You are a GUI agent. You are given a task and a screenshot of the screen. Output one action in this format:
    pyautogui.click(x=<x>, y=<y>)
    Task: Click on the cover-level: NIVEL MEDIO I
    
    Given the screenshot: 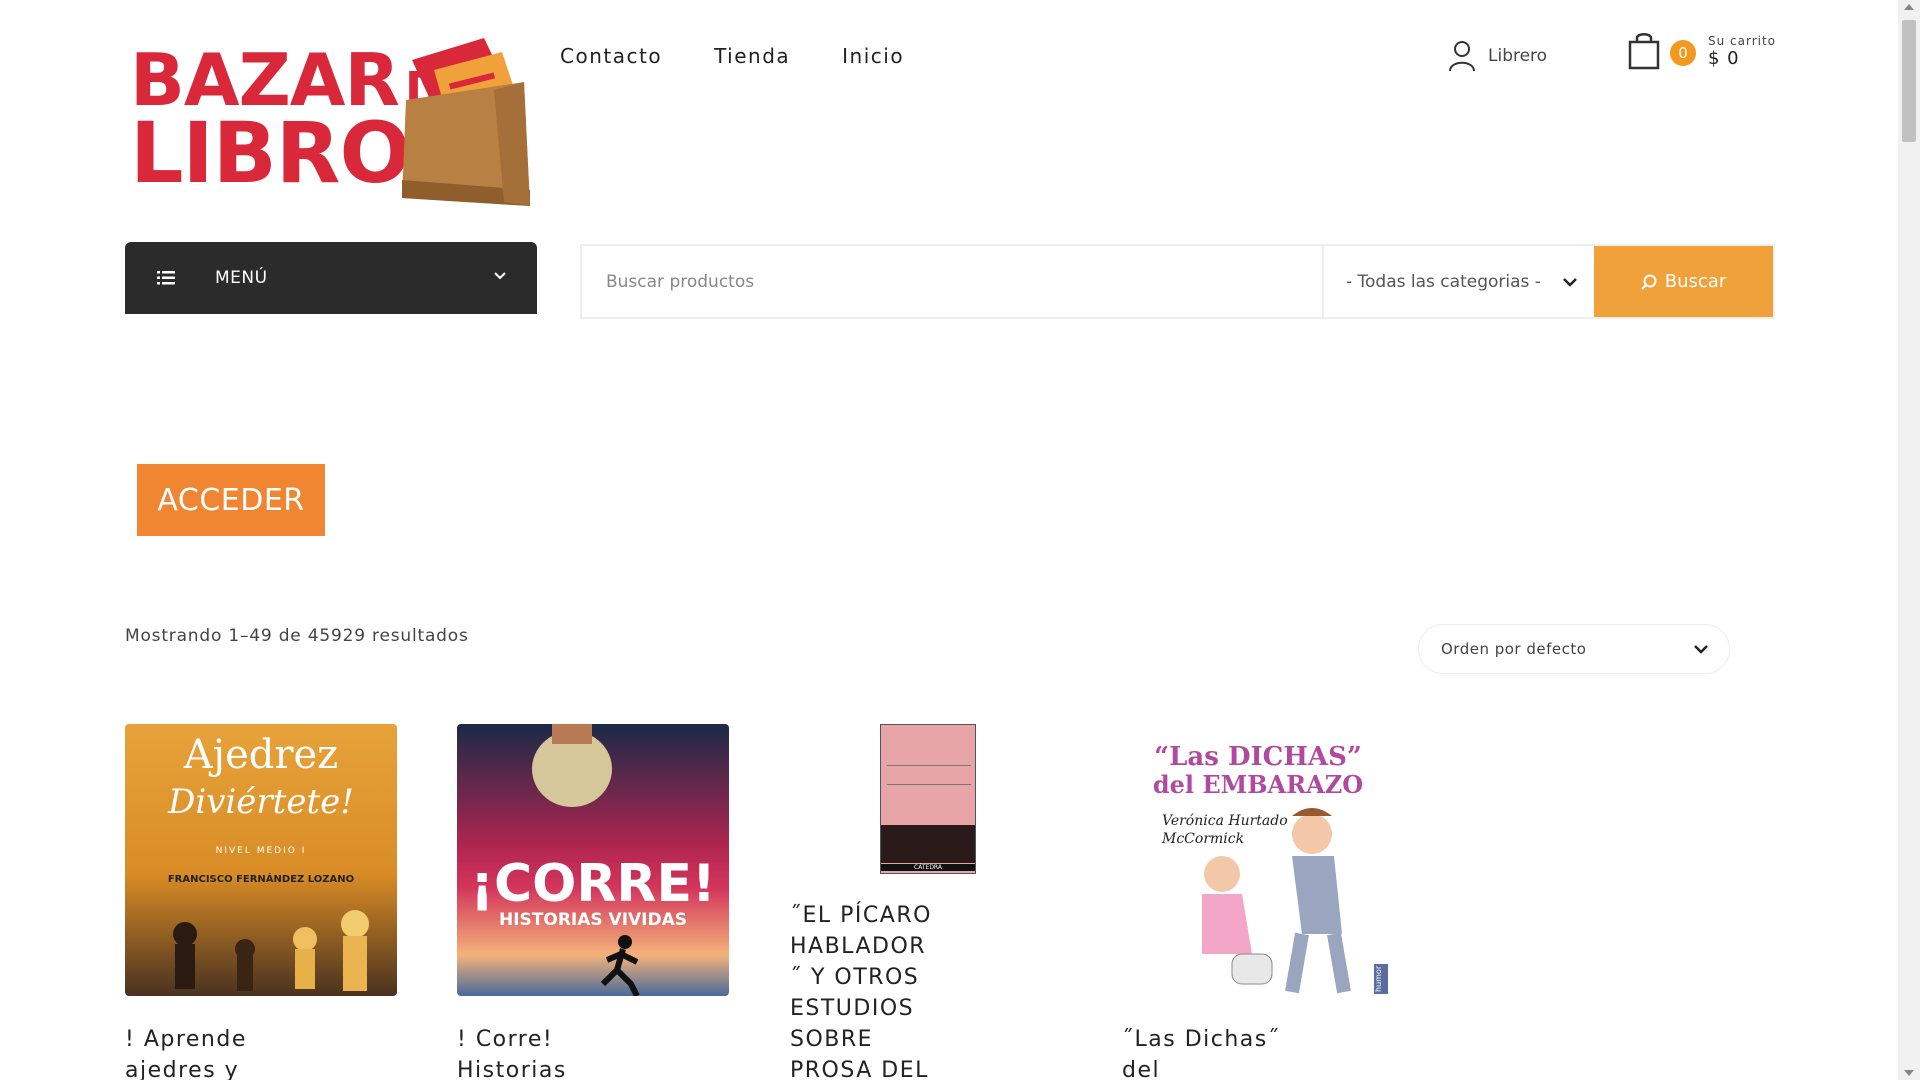 What is the action you would take?
    pyautogui.click(x=261, y=851)
    